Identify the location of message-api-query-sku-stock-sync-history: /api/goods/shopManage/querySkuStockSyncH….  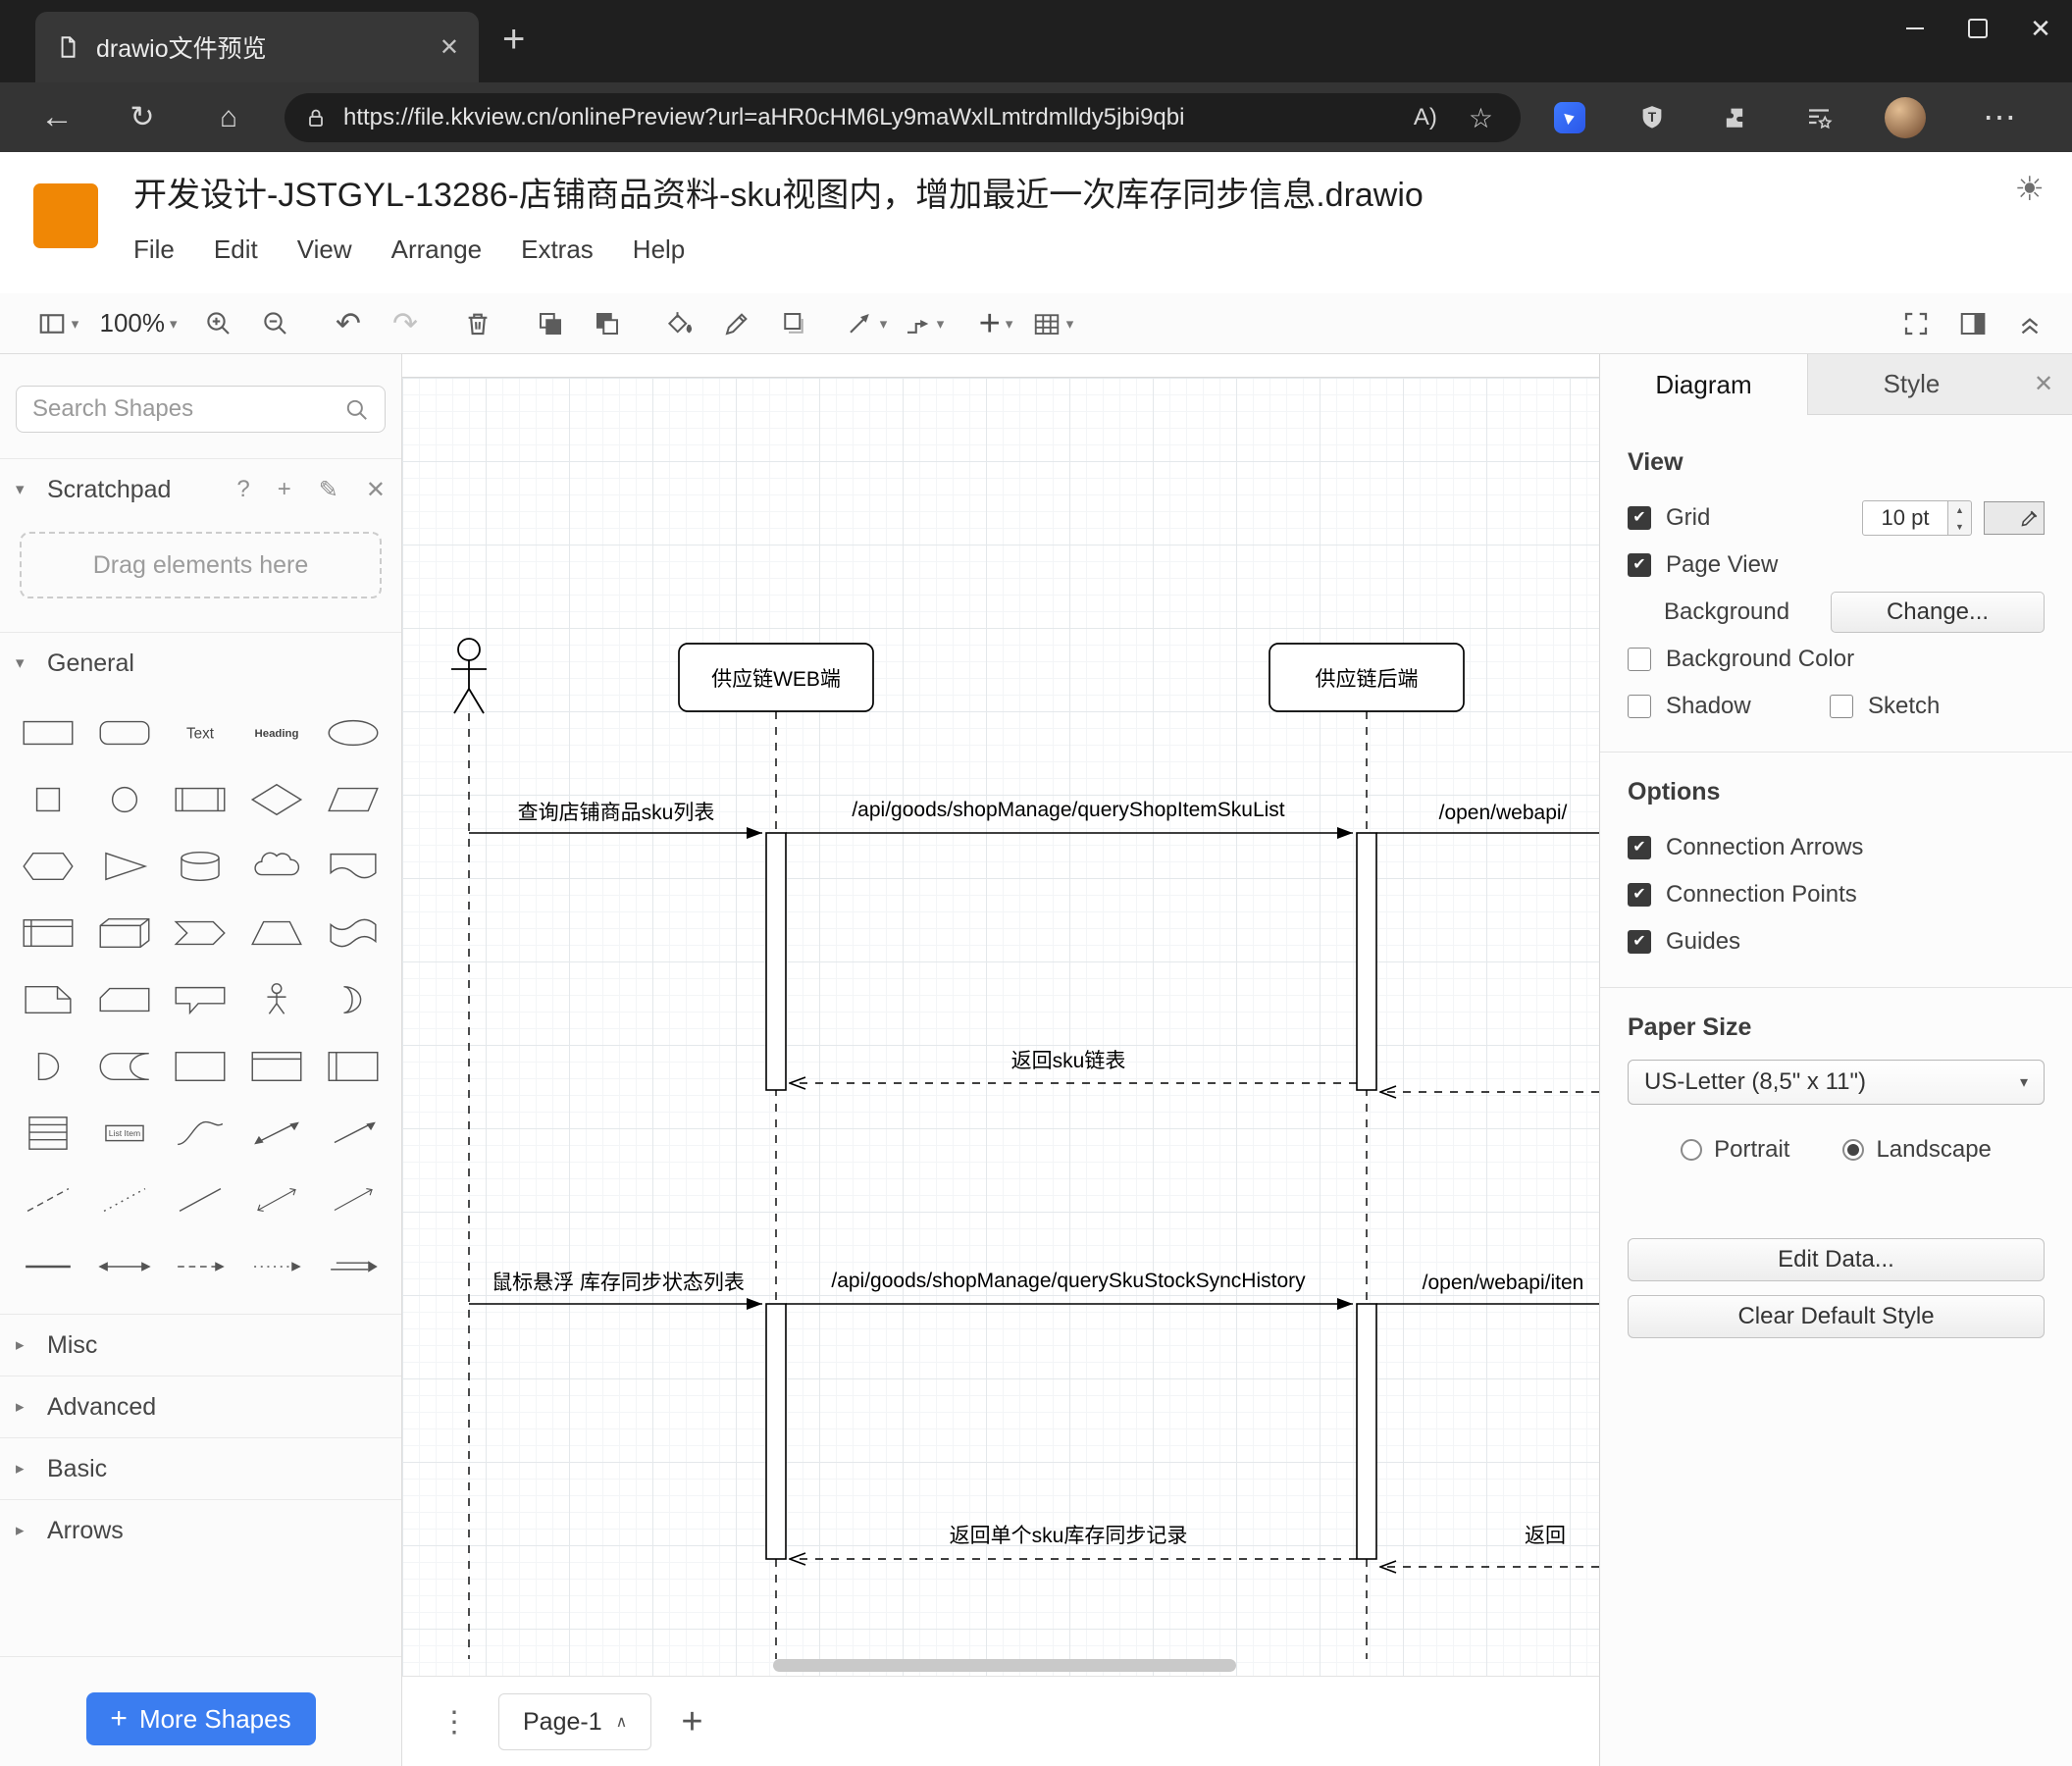
(1069, 1290).